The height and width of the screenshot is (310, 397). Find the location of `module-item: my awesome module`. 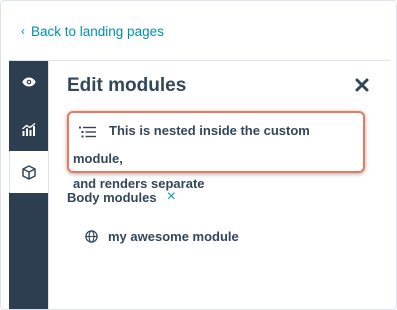

module-item: my awesome module is located at coordinates (162, 236).